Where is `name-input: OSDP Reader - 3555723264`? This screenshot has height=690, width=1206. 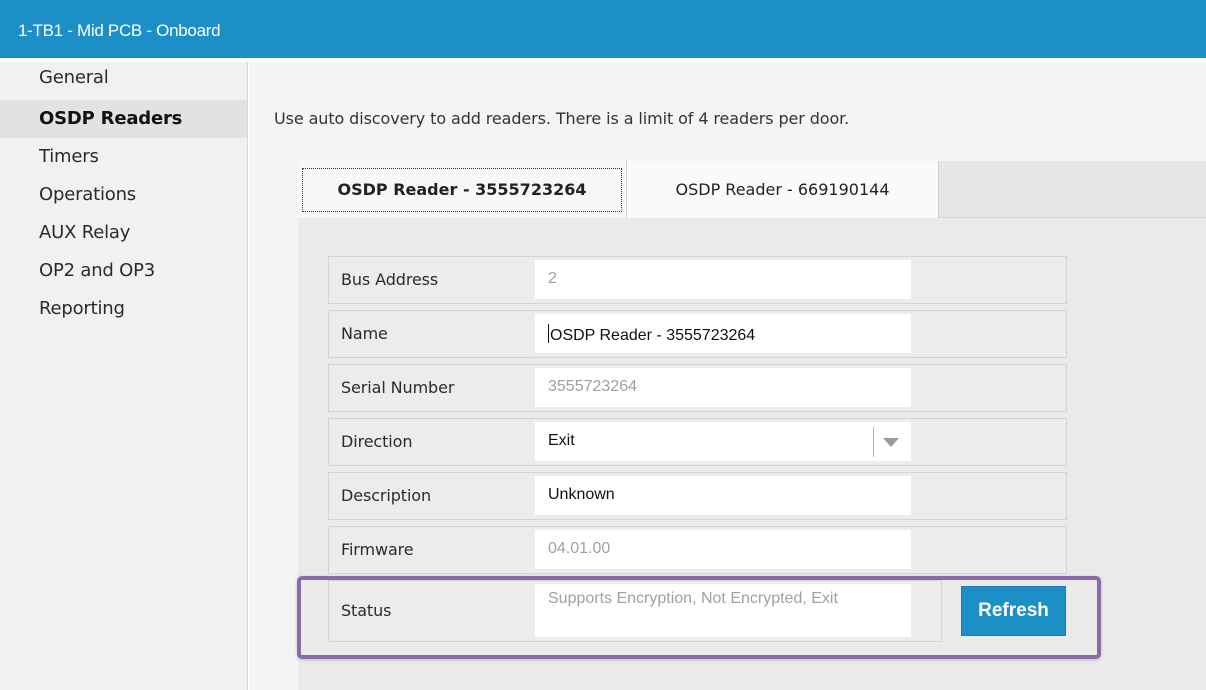
name-input: OSDP Reader - 3555723264 is located at coordinates (723, 333).